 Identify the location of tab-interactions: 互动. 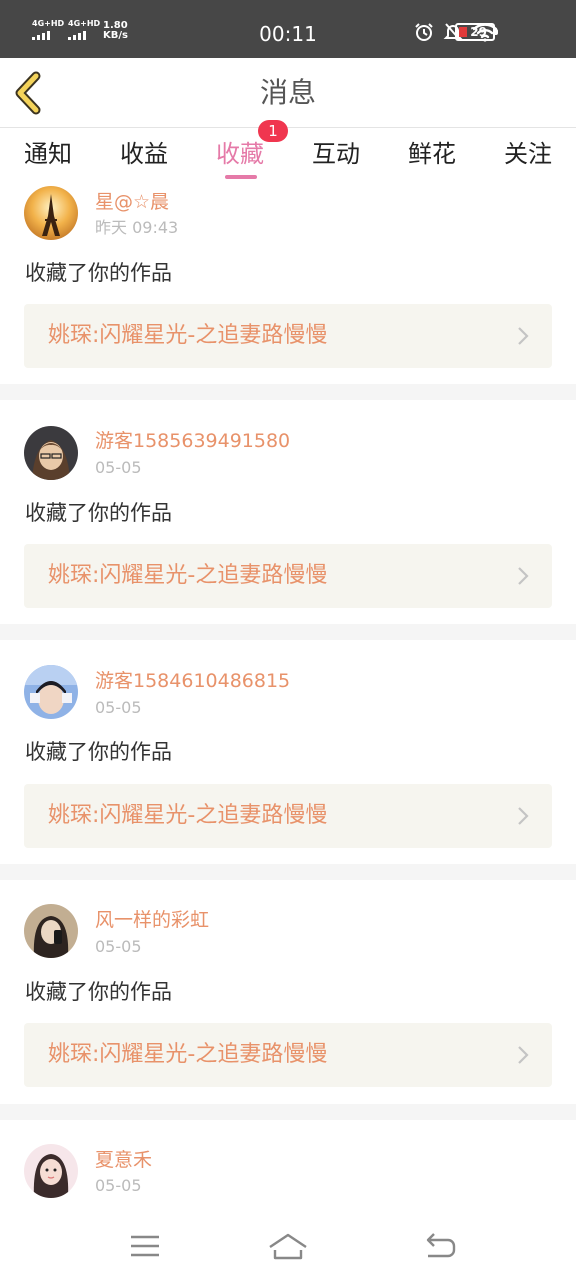
(336, 154).